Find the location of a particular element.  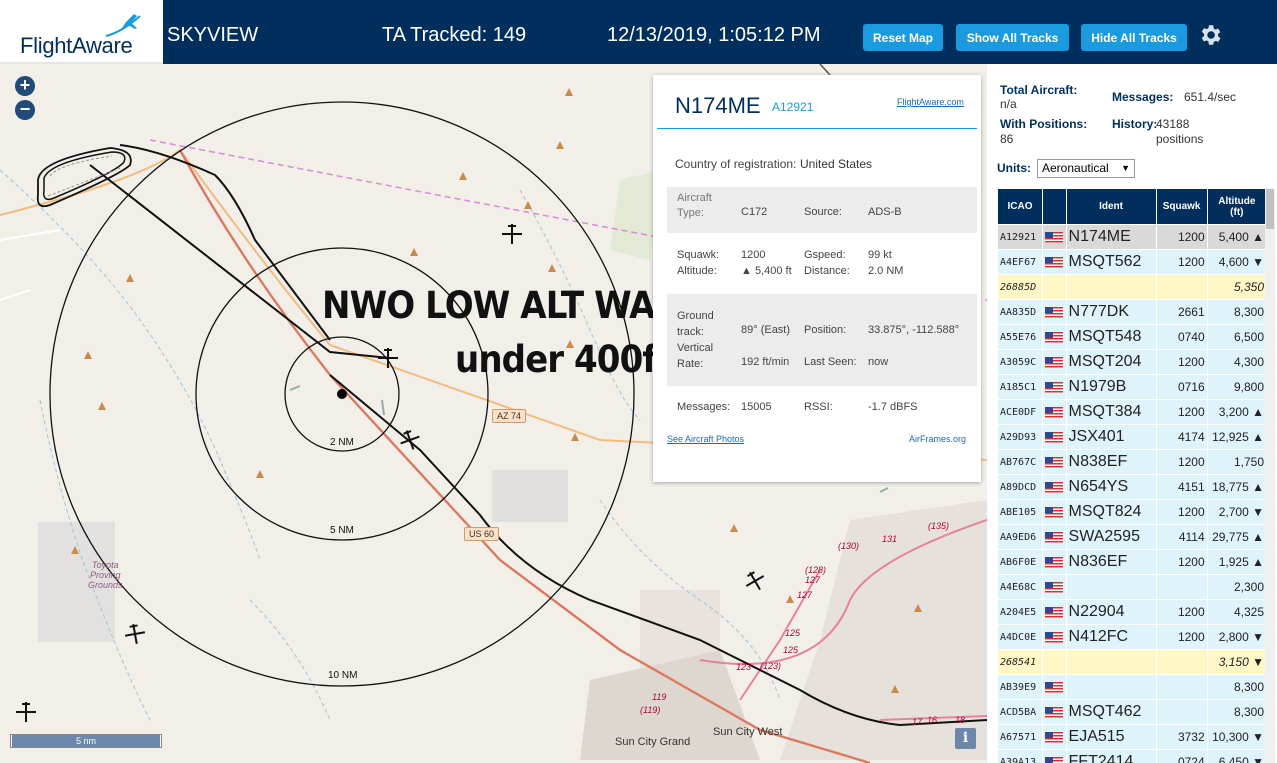

hide-all-tracks-button: Hide All Tracks is located at coordinates (1134, 37).